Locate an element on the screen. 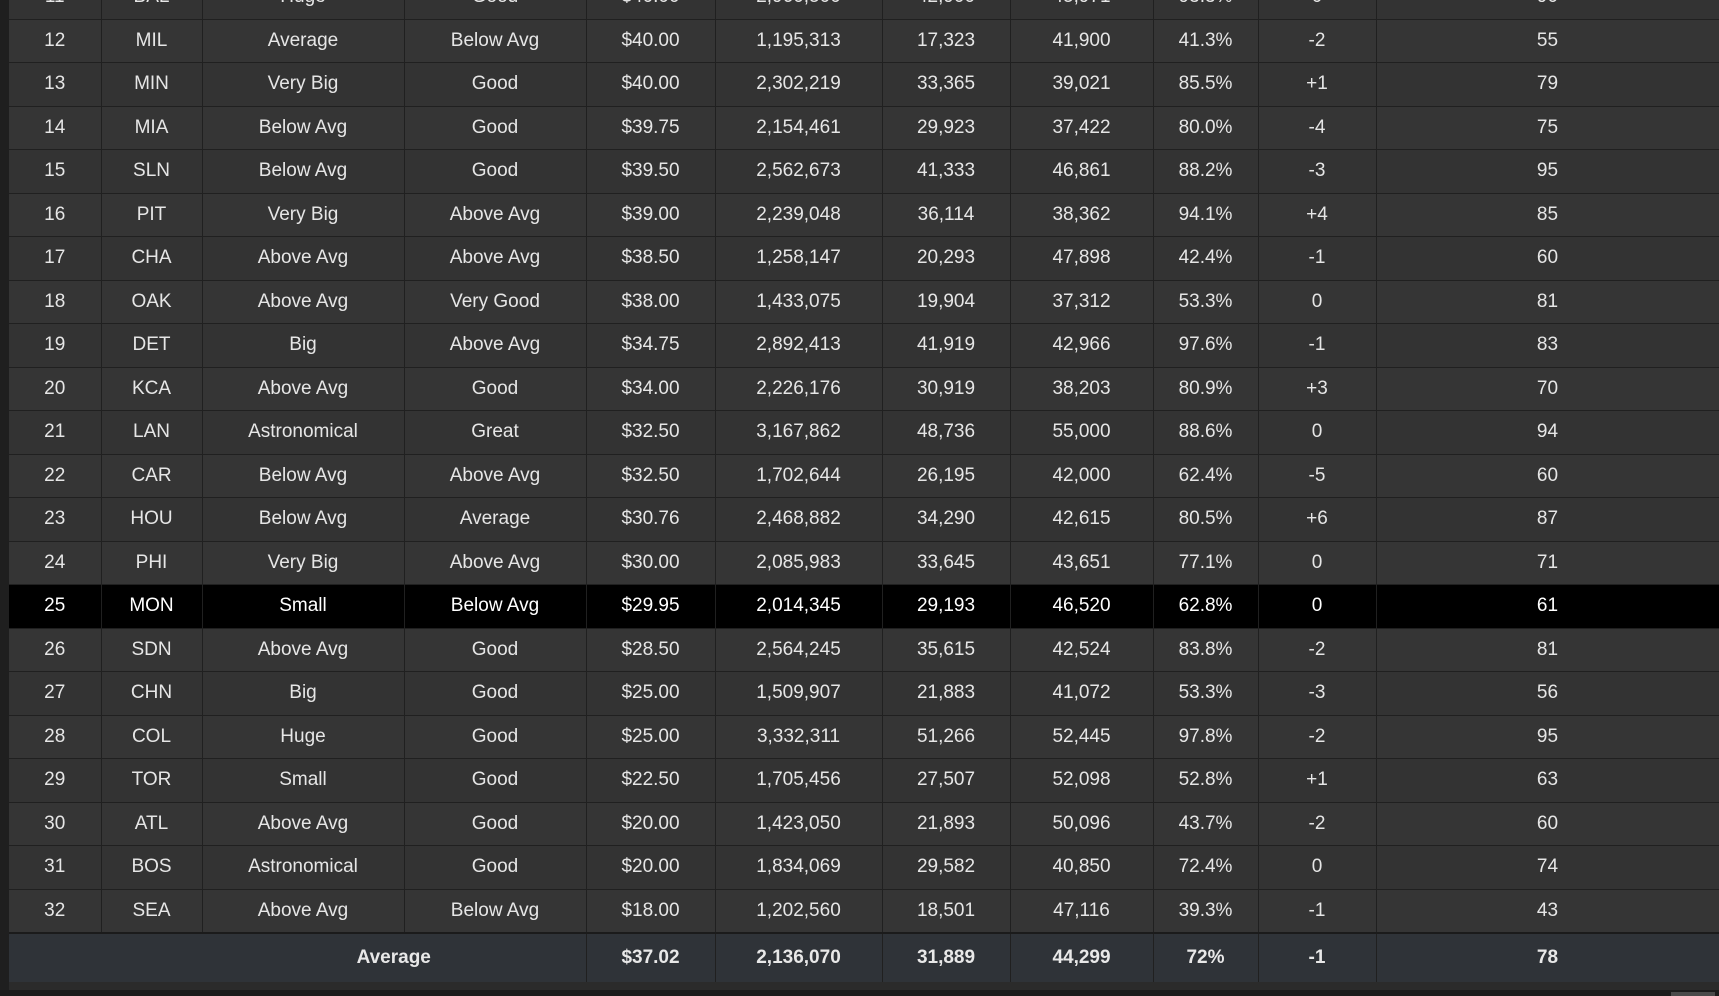 This screenshot has width=1719, height=996. cell-market: Small is located at coordinates (303, 780).